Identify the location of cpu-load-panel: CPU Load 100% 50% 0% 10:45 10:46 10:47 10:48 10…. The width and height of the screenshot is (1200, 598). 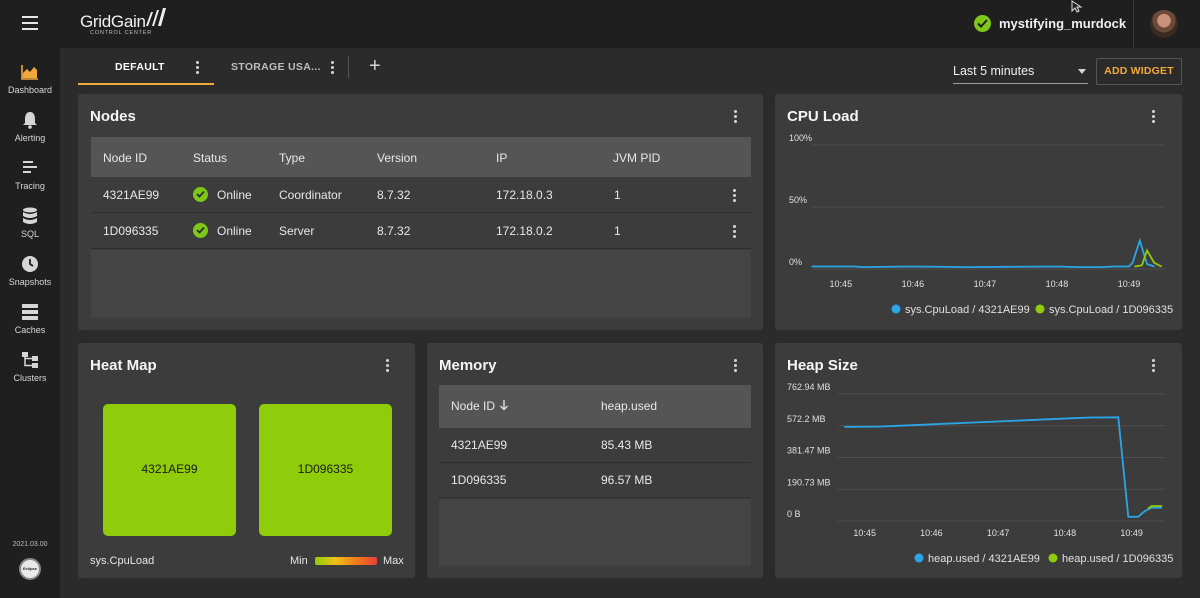
(978, 212).